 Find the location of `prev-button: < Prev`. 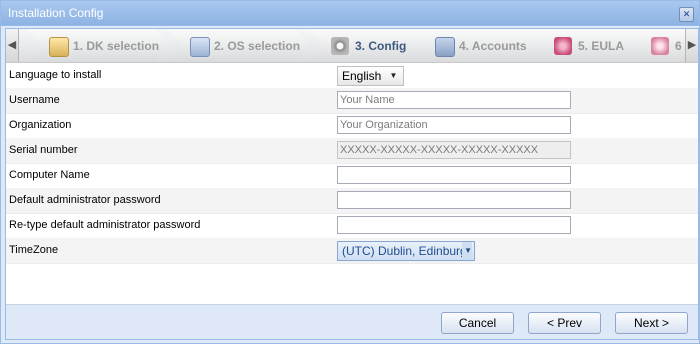

prev-button: < Prev is located at coordinates (564, 323).